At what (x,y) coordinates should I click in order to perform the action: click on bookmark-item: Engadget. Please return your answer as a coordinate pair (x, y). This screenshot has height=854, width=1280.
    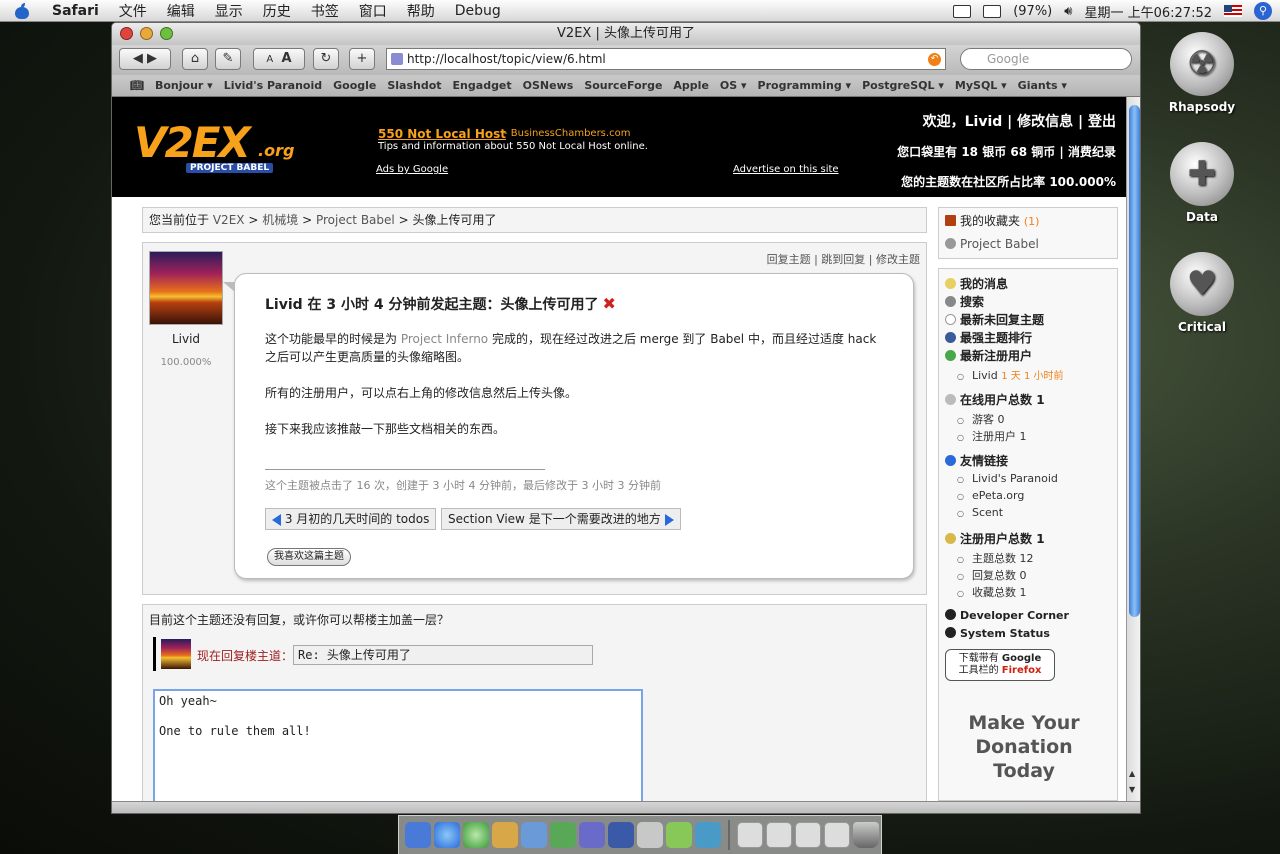
    Looking at the image, I should click on (482, 85).